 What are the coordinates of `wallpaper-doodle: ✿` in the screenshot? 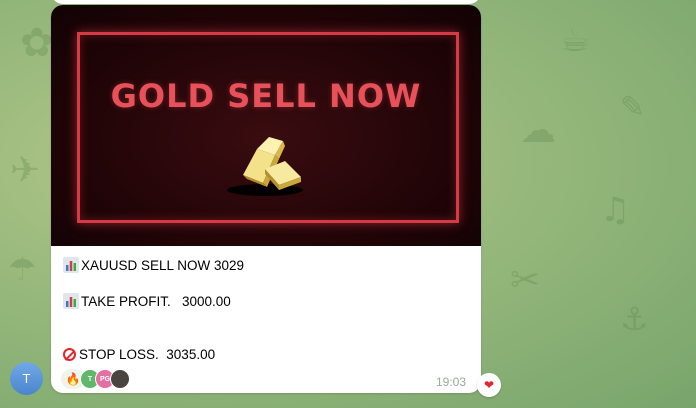 It's located at (37, 43).